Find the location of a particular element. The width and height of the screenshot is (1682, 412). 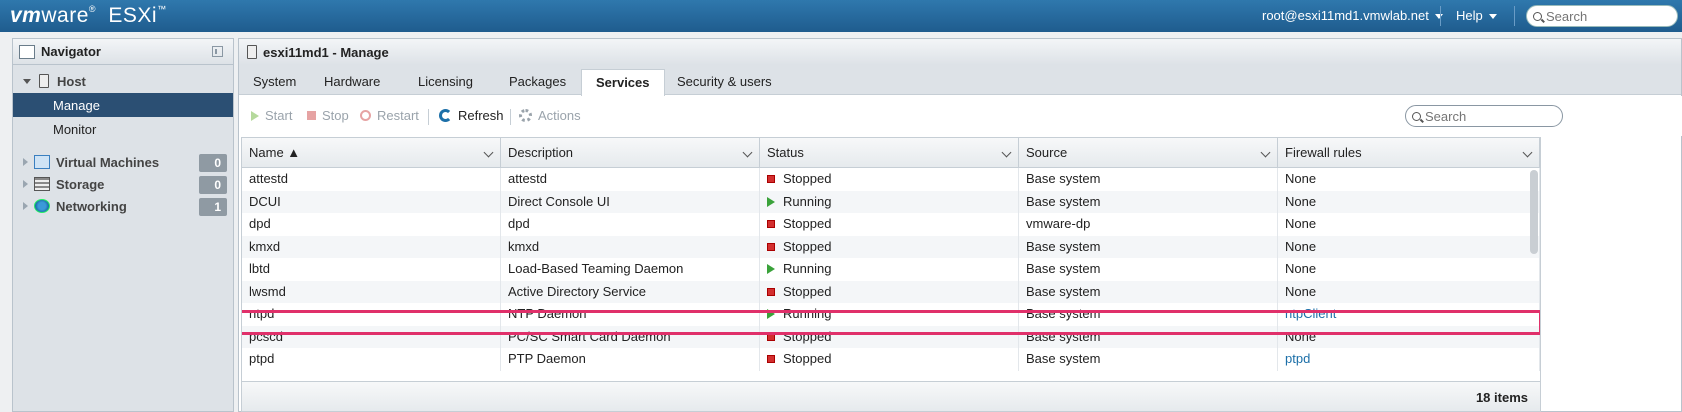

tab-system: System is located at coordinates (274, 82).